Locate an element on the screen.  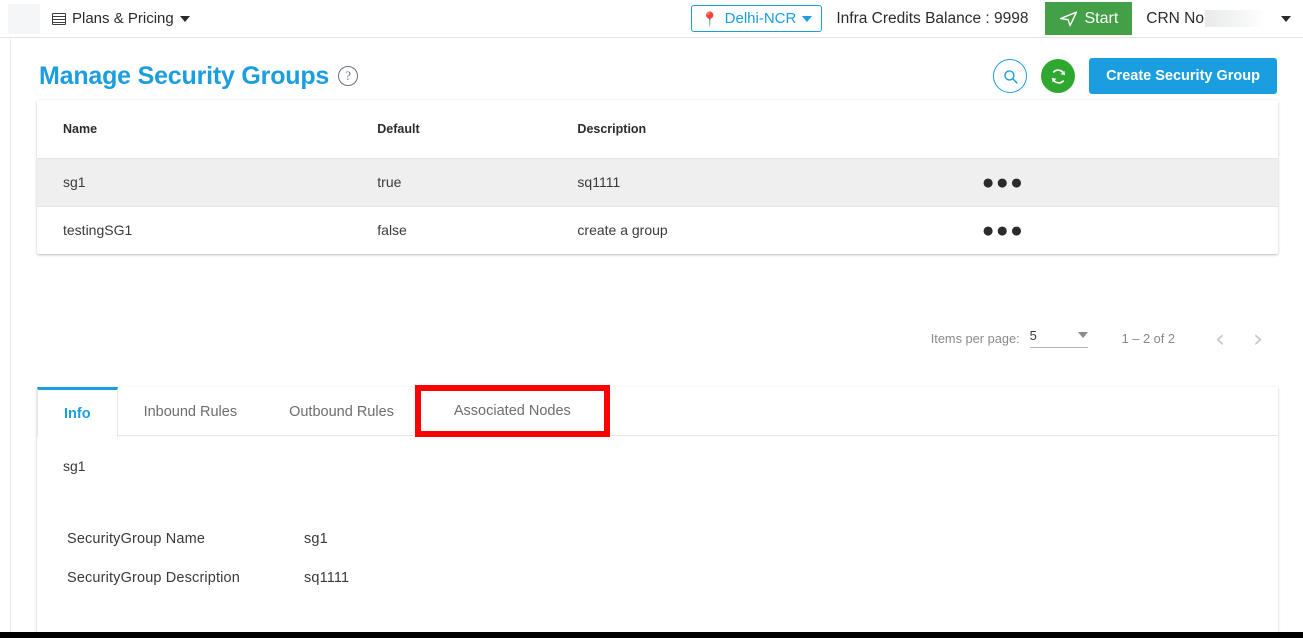
search-icon is located at coordinates (1010, 76).